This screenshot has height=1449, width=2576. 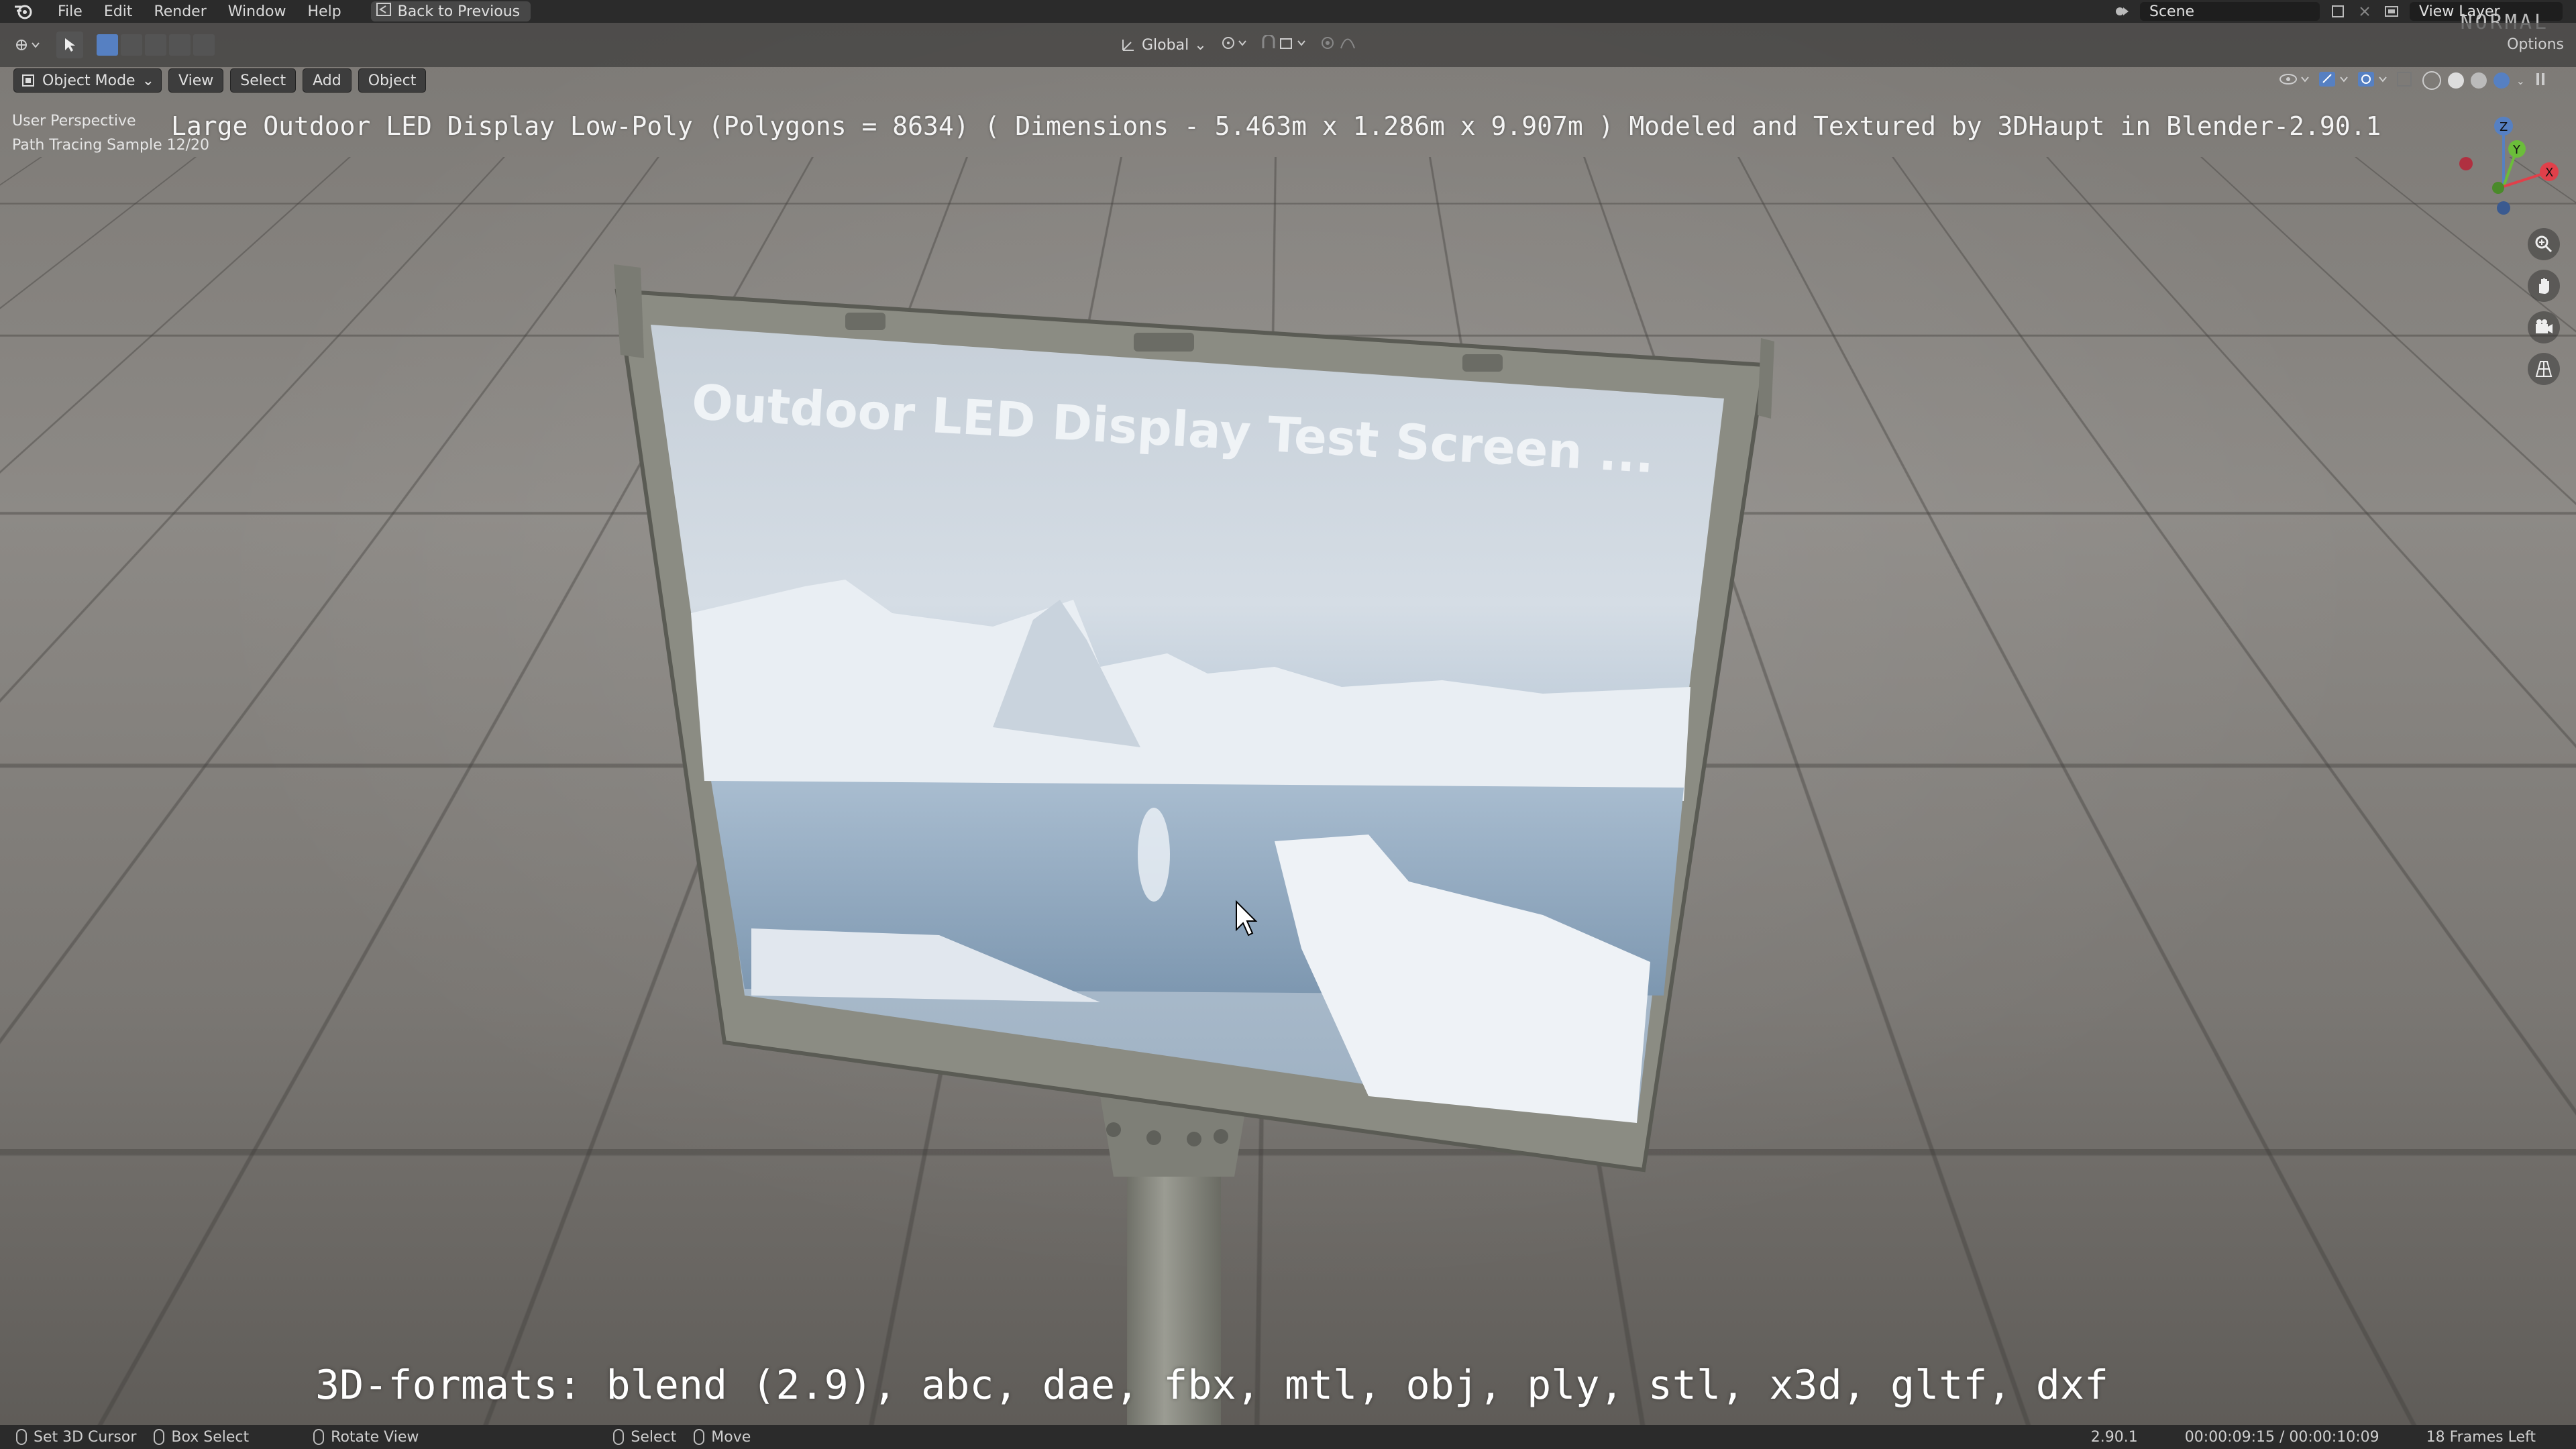 I want to click on orientation-icon, so click(x=1128, y=45).